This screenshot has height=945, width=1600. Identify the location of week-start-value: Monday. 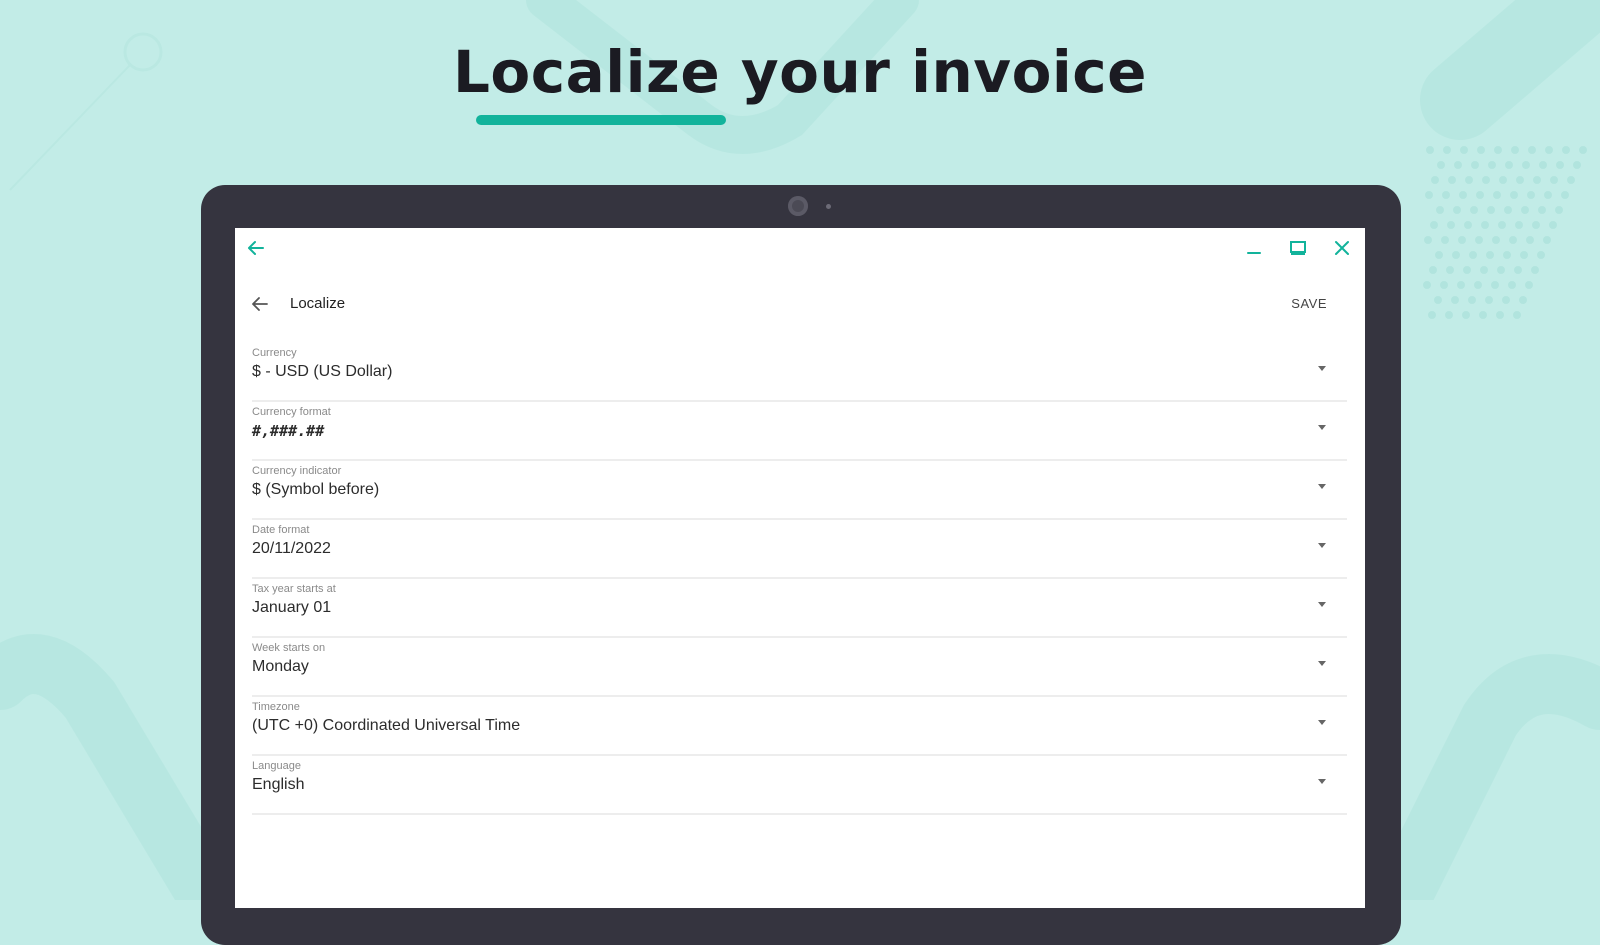
(280, 666).